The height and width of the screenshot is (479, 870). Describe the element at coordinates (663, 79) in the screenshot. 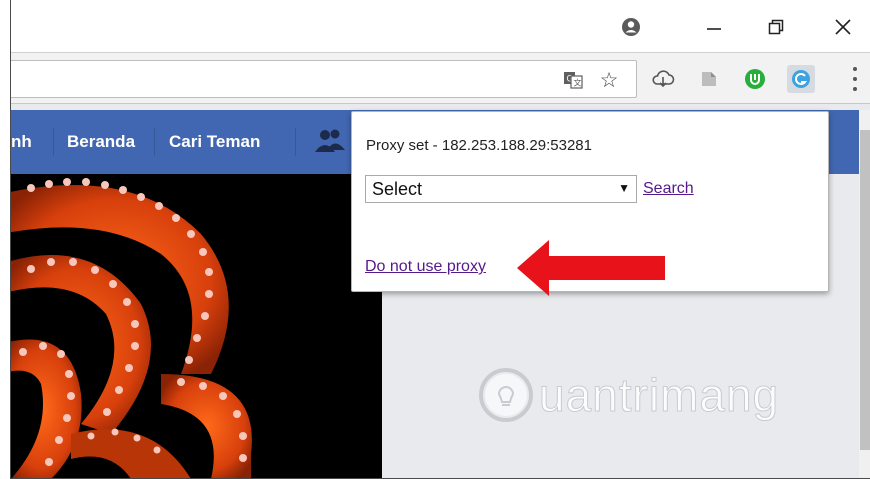

I see `cloud-extension-icon` at that location.